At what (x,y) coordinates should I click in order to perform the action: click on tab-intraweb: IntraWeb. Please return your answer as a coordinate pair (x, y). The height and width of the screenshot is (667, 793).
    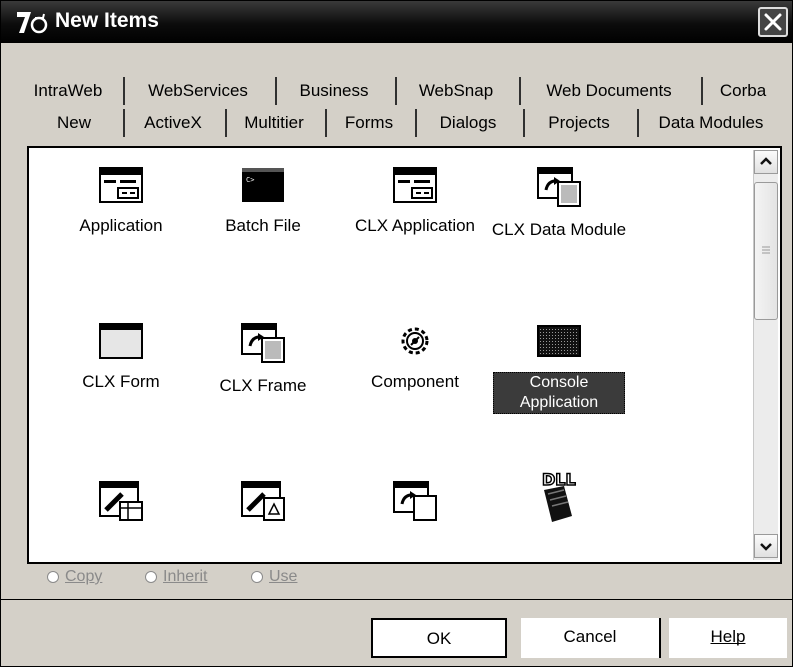
    Looking at the image, I should click on (72, 91).